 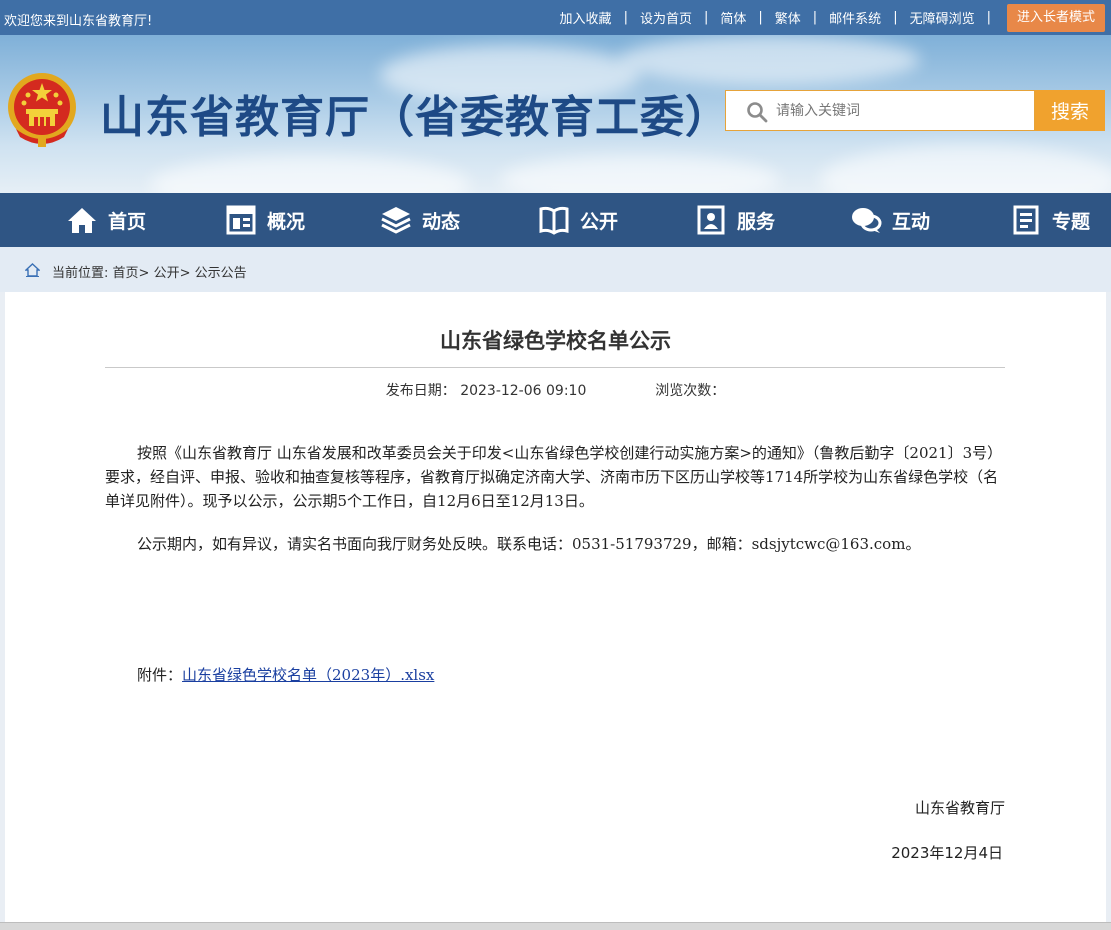 What do you see at coordinates (523, 391) in the screenshot?
I see `publish-date: 2023-12-06 09:10` at bounding box center [523, 391].